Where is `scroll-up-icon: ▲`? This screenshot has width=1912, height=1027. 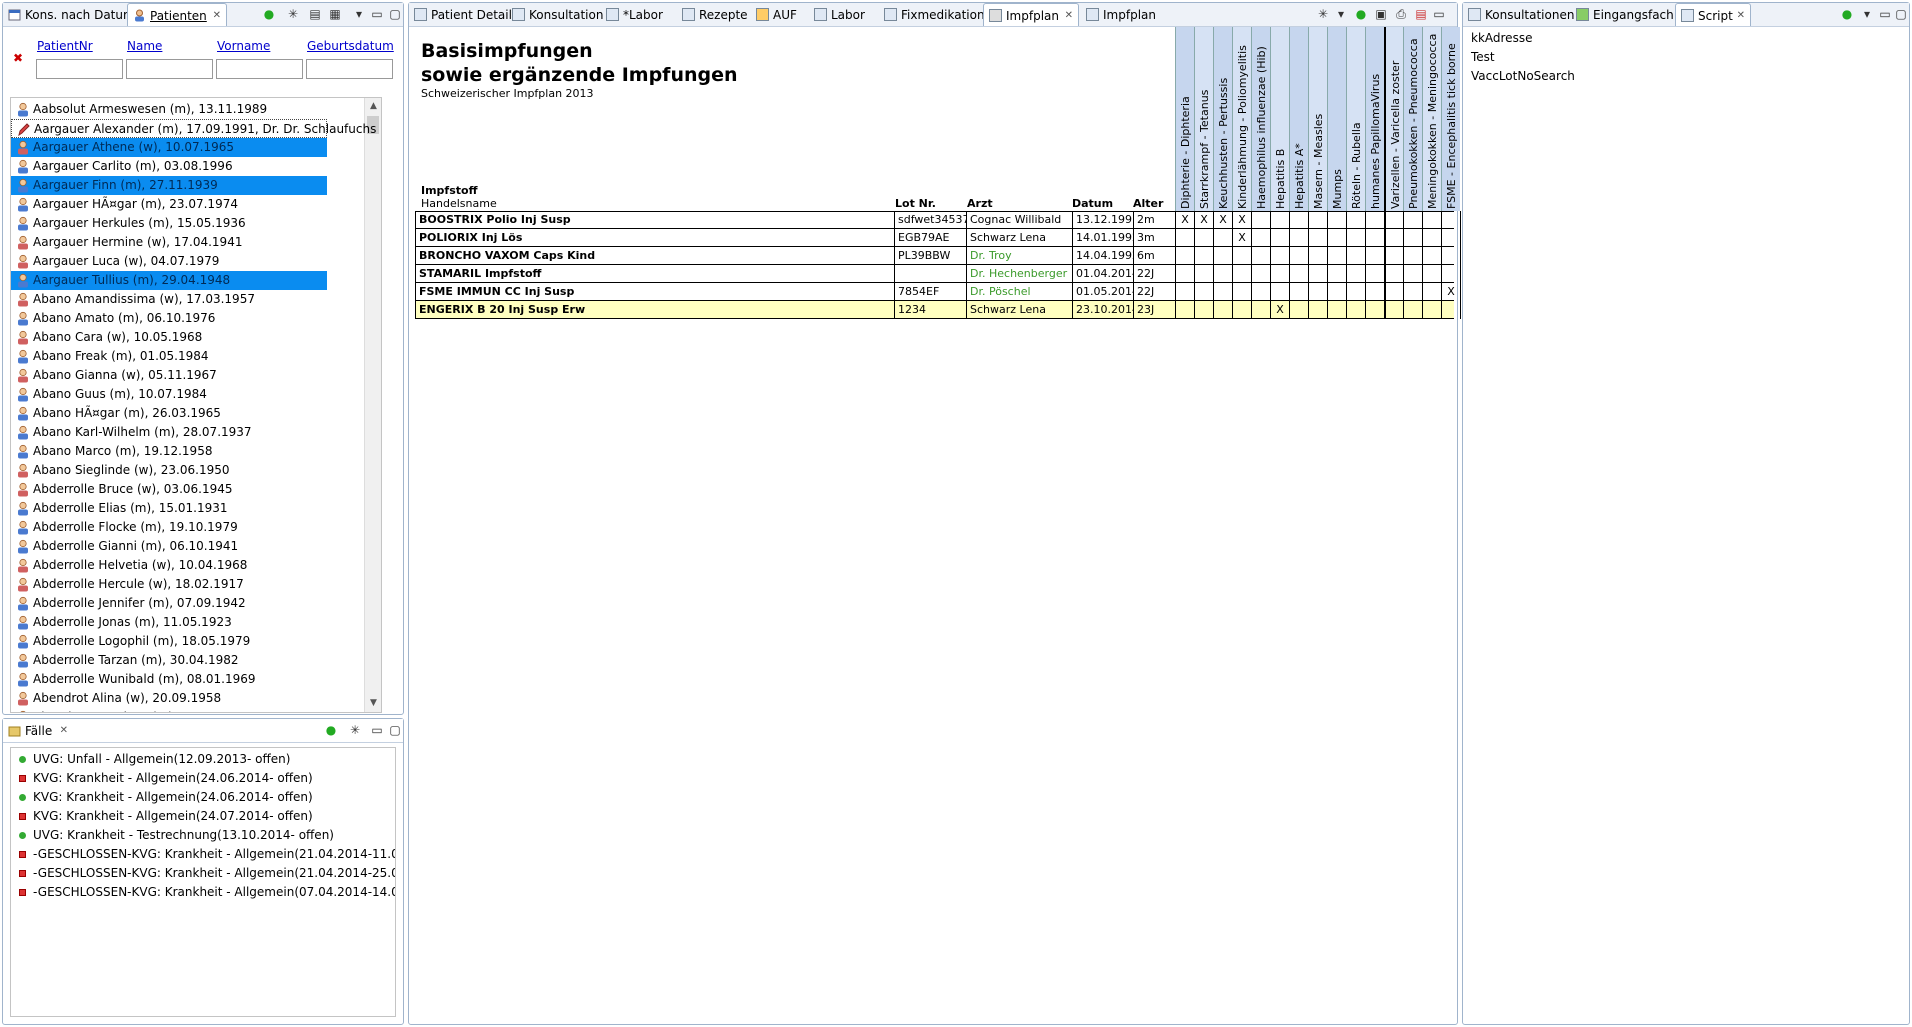
scroll-up-icon: ▲ is located at coordinates (373, 106).